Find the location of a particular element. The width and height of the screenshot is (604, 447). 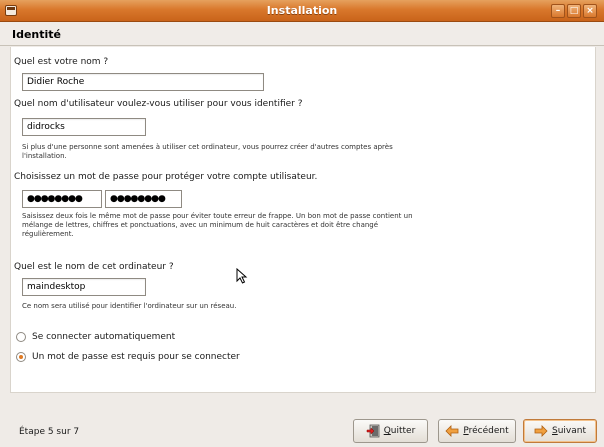

window-title: Installation is located at coordinates (302, 10).